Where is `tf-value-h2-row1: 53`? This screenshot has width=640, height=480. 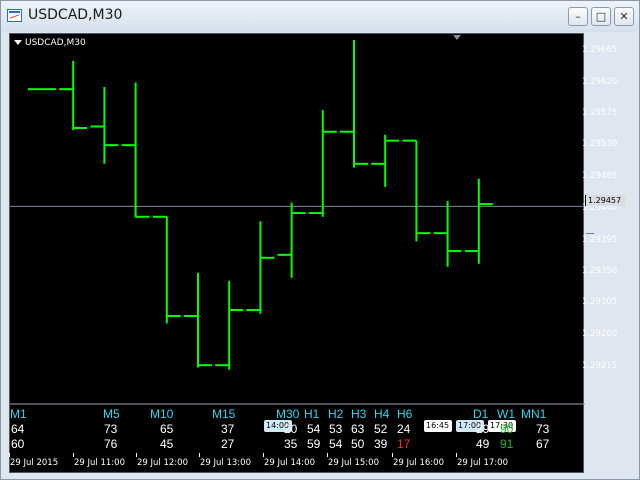
tf-value-h2-row1: 53 is located at coordinates (336, 429).